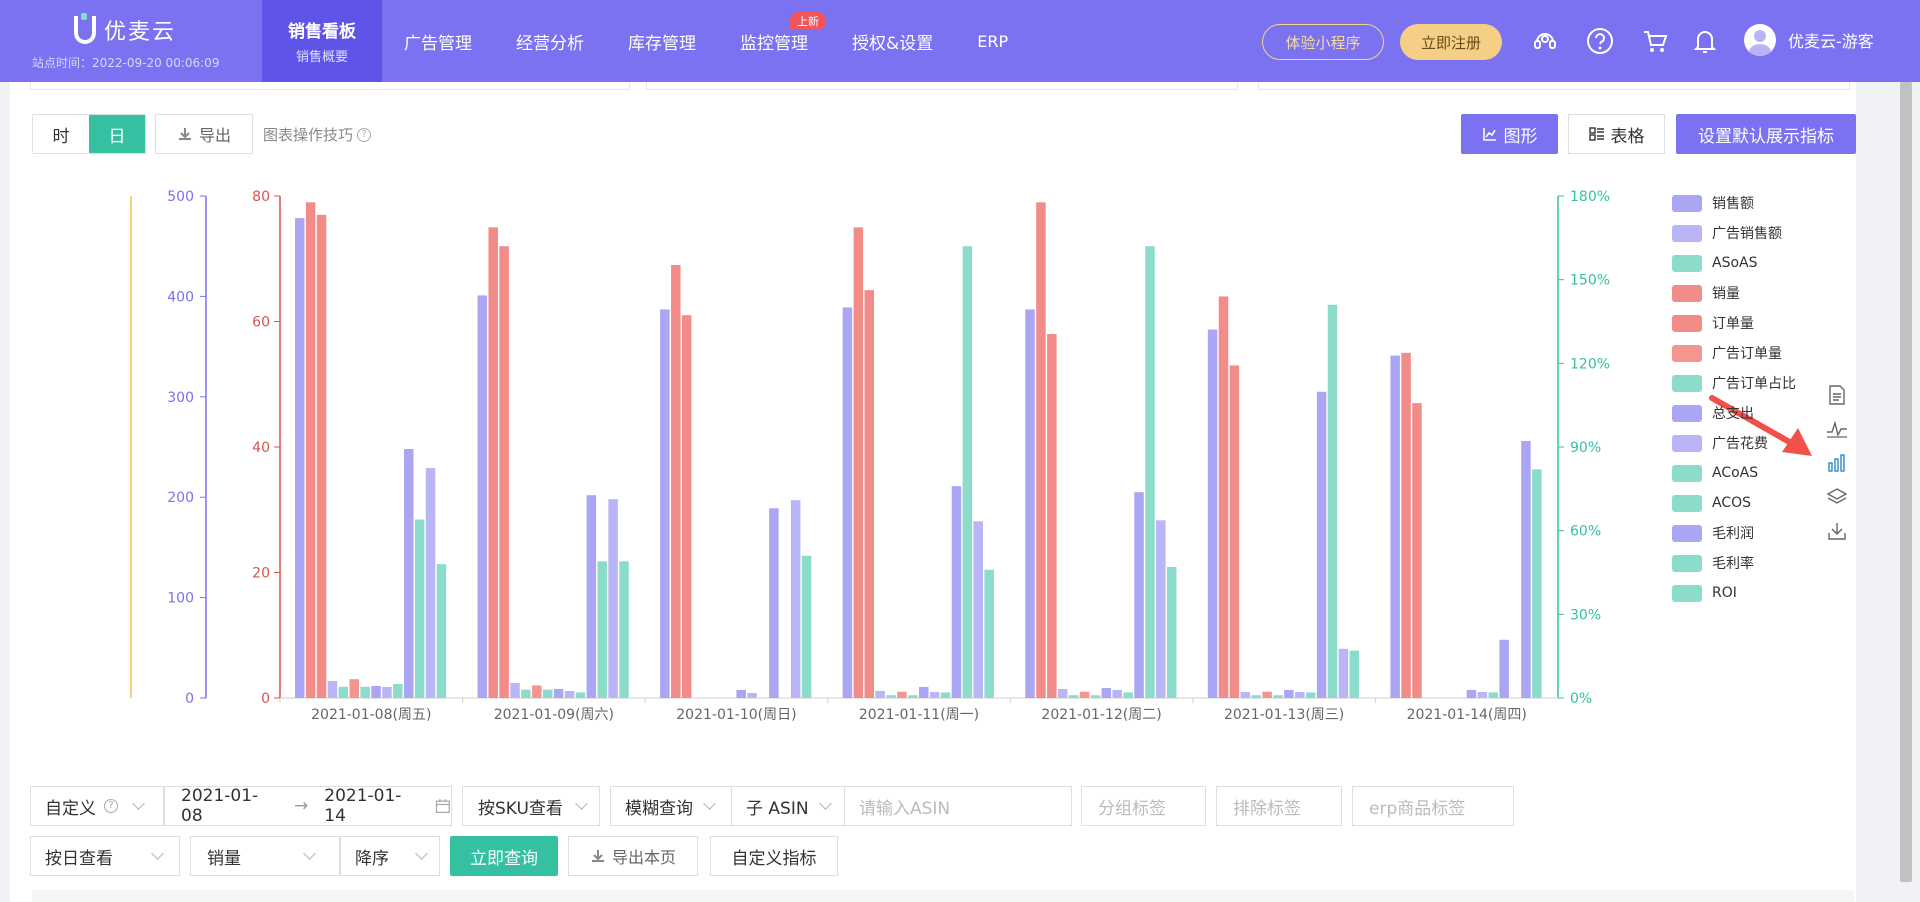 The width and height of the screenshot is (1920, 902). What do you see at coordinates (140, 32) in the screenshot?
I see `logo-text: 优麦云` at bounding box center [140, 32].